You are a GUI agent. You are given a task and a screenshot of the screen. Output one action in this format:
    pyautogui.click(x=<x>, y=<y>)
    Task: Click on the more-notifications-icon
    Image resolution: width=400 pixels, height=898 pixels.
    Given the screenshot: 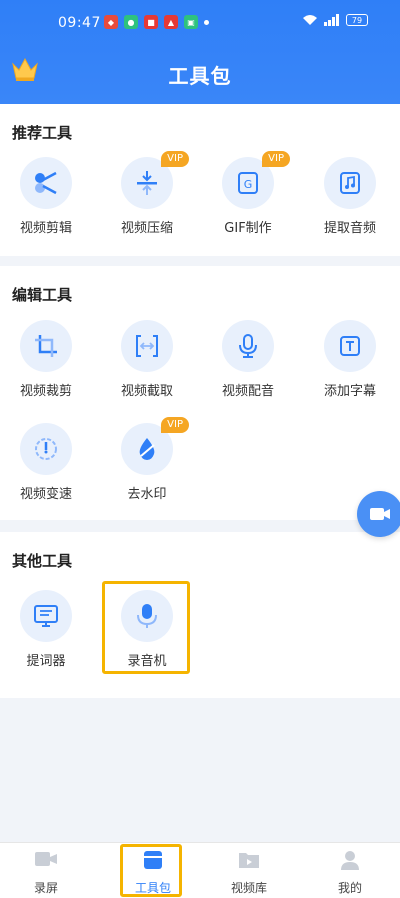 What is the action you would take?
    pyautogui.click(x=206, y=22)
    